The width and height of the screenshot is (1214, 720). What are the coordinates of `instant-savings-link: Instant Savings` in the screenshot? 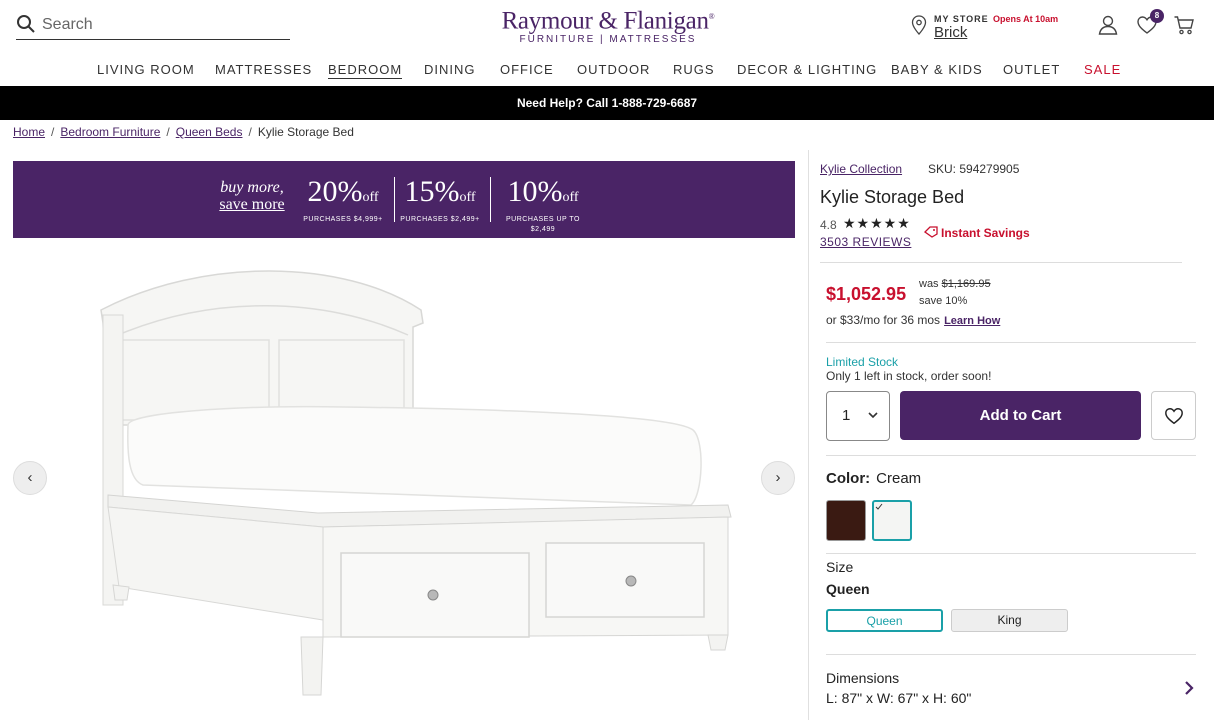 It's located at (977, 233).